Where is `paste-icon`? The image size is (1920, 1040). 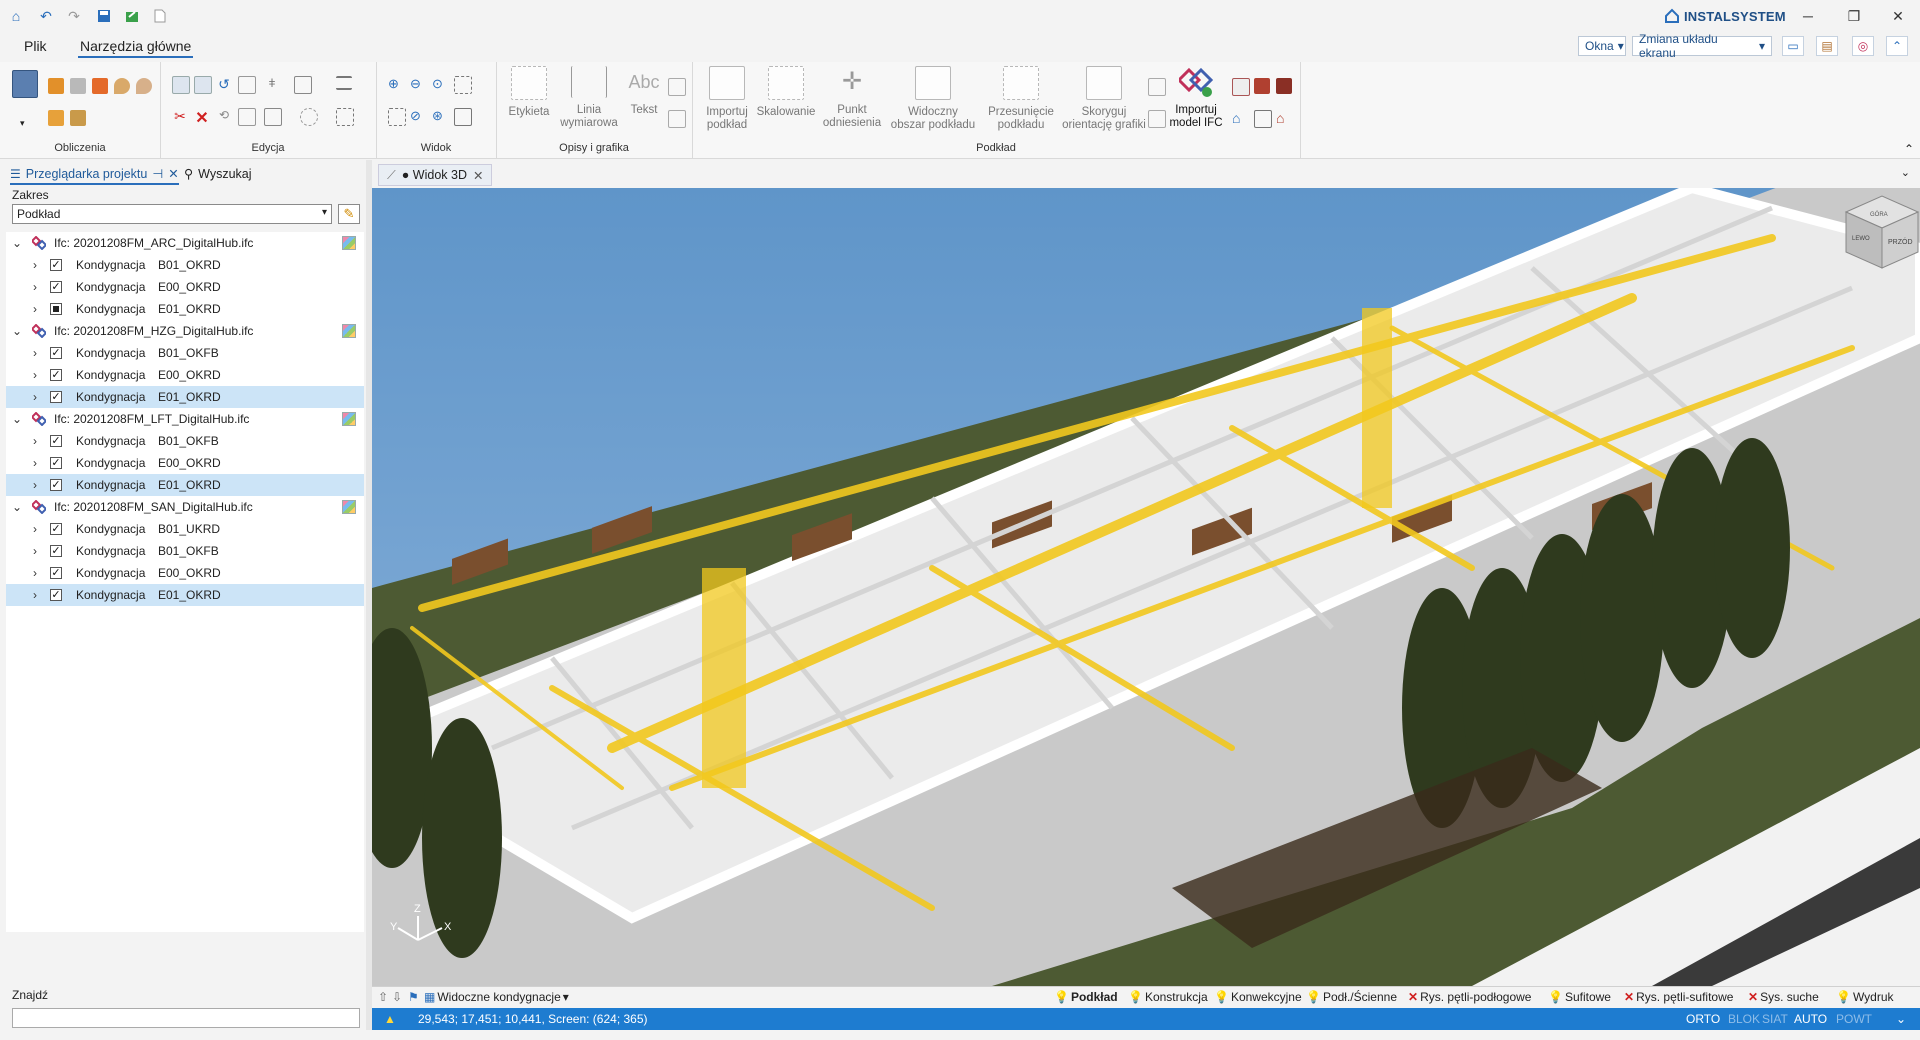
paste-icon is located at coordinates (203, 85).